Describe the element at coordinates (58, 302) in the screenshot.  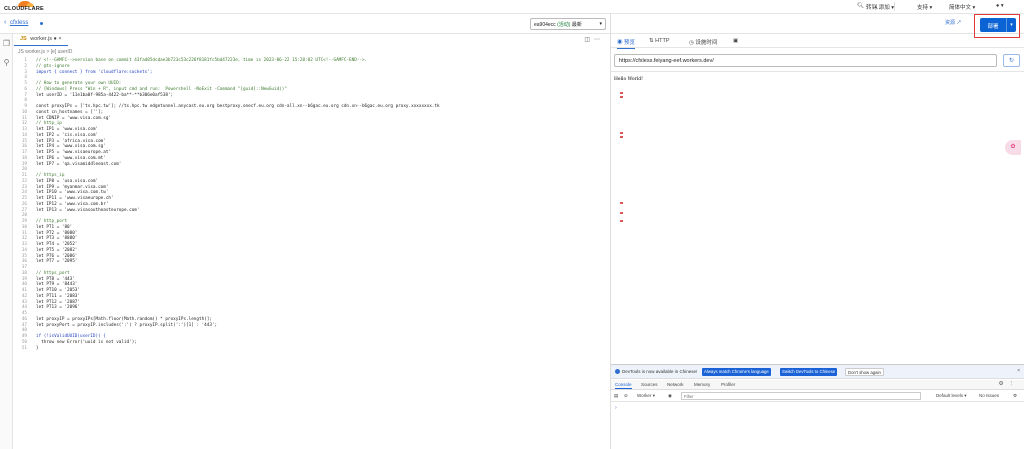
I see `code-text: let PT12 = '2087'` at that location.